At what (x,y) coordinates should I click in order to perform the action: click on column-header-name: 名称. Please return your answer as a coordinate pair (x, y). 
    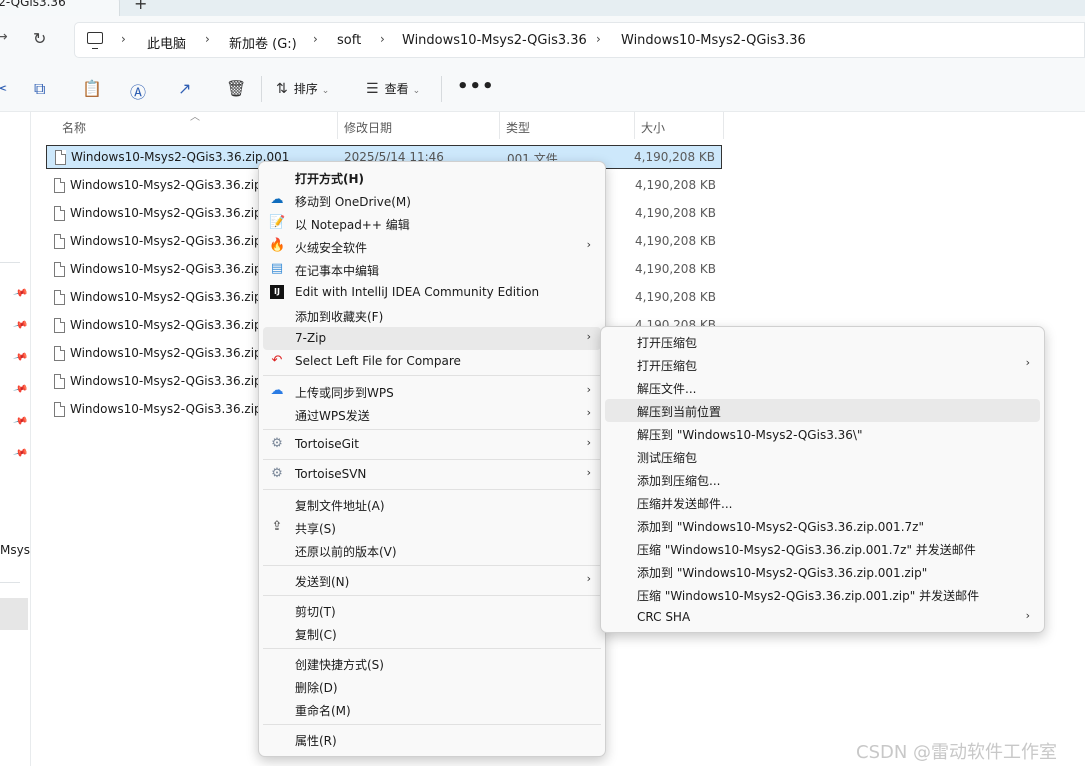
    Looking at the image, I should click on (192, 125).